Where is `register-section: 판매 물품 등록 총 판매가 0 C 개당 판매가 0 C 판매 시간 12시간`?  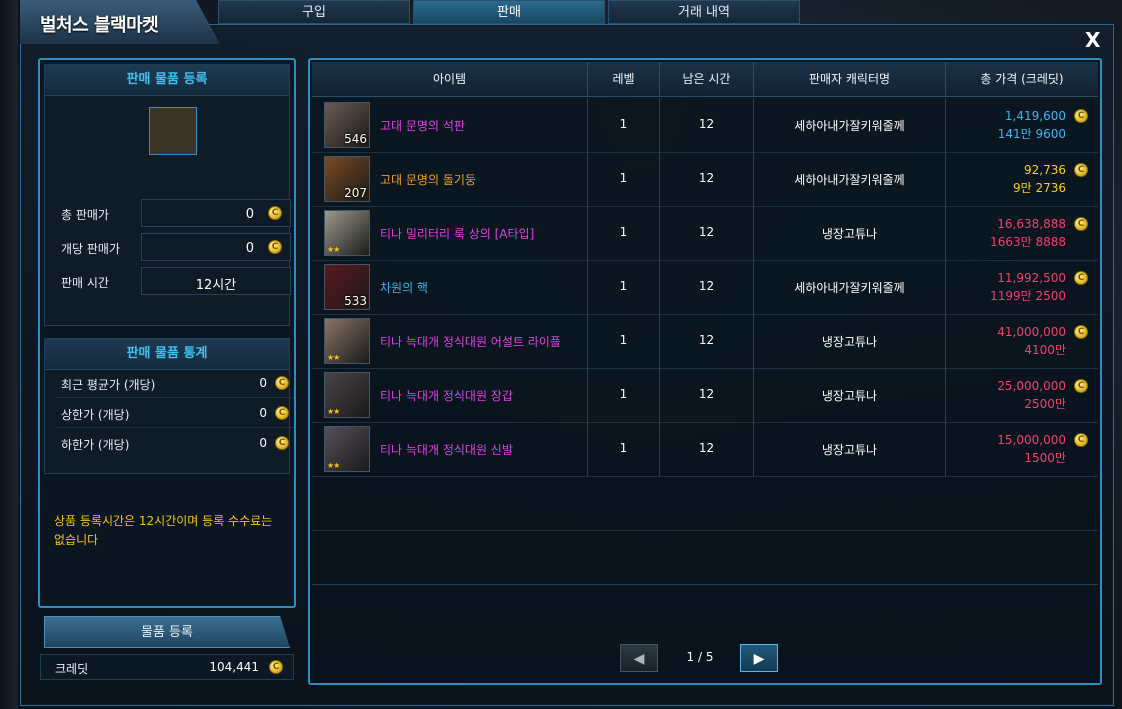 register-section: 판매 물품 등록 총 판매가 0 C 개당 판매가 0 C 판매 시간 12시간 is located at coordinates (167, 195).